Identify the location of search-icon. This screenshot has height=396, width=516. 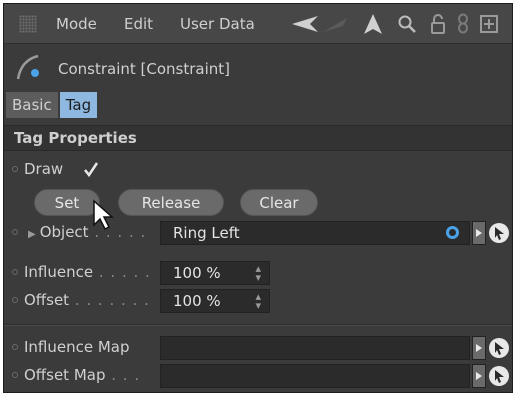
(407, 24).